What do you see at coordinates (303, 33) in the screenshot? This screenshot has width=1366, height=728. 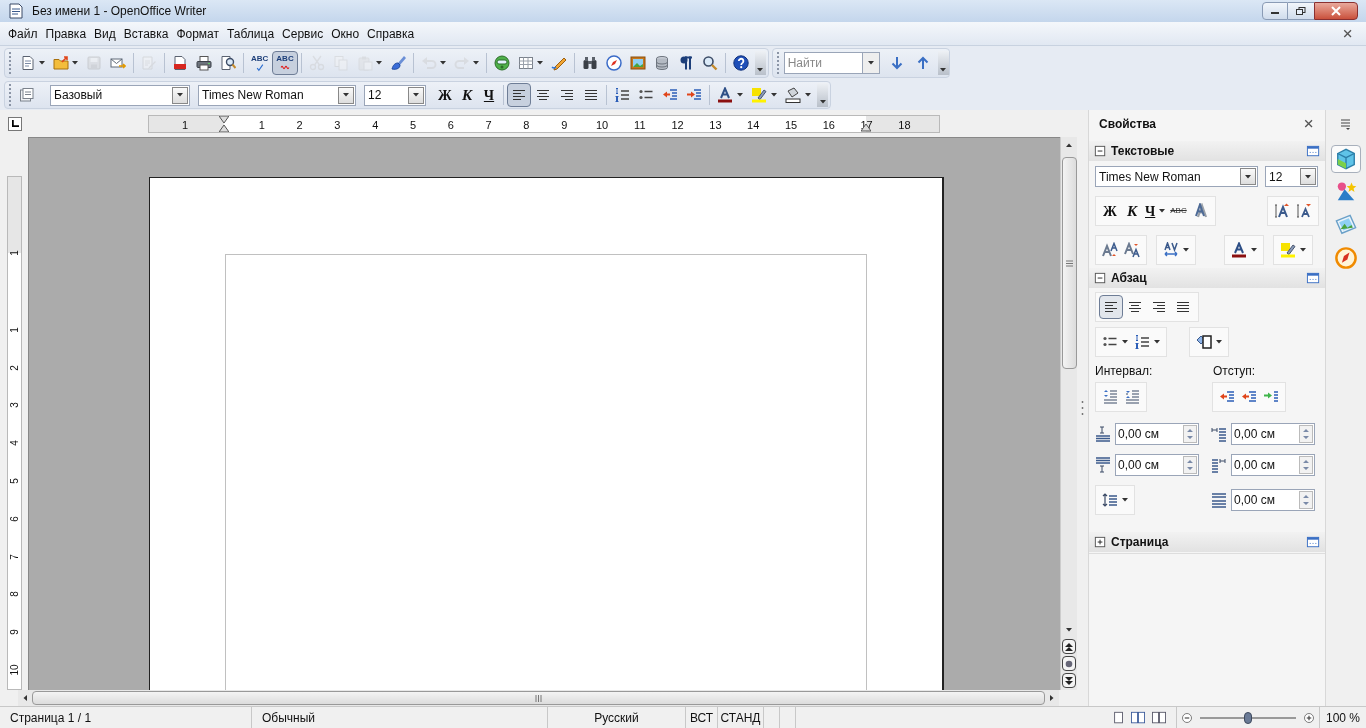 I see `menu-item: Сервис` at bounding box center [303, 33].